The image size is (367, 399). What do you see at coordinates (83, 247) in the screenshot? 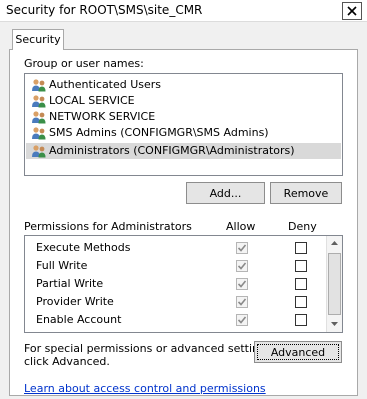
I see `permission-name: Execute Methods` at bounding box center [83, 247].